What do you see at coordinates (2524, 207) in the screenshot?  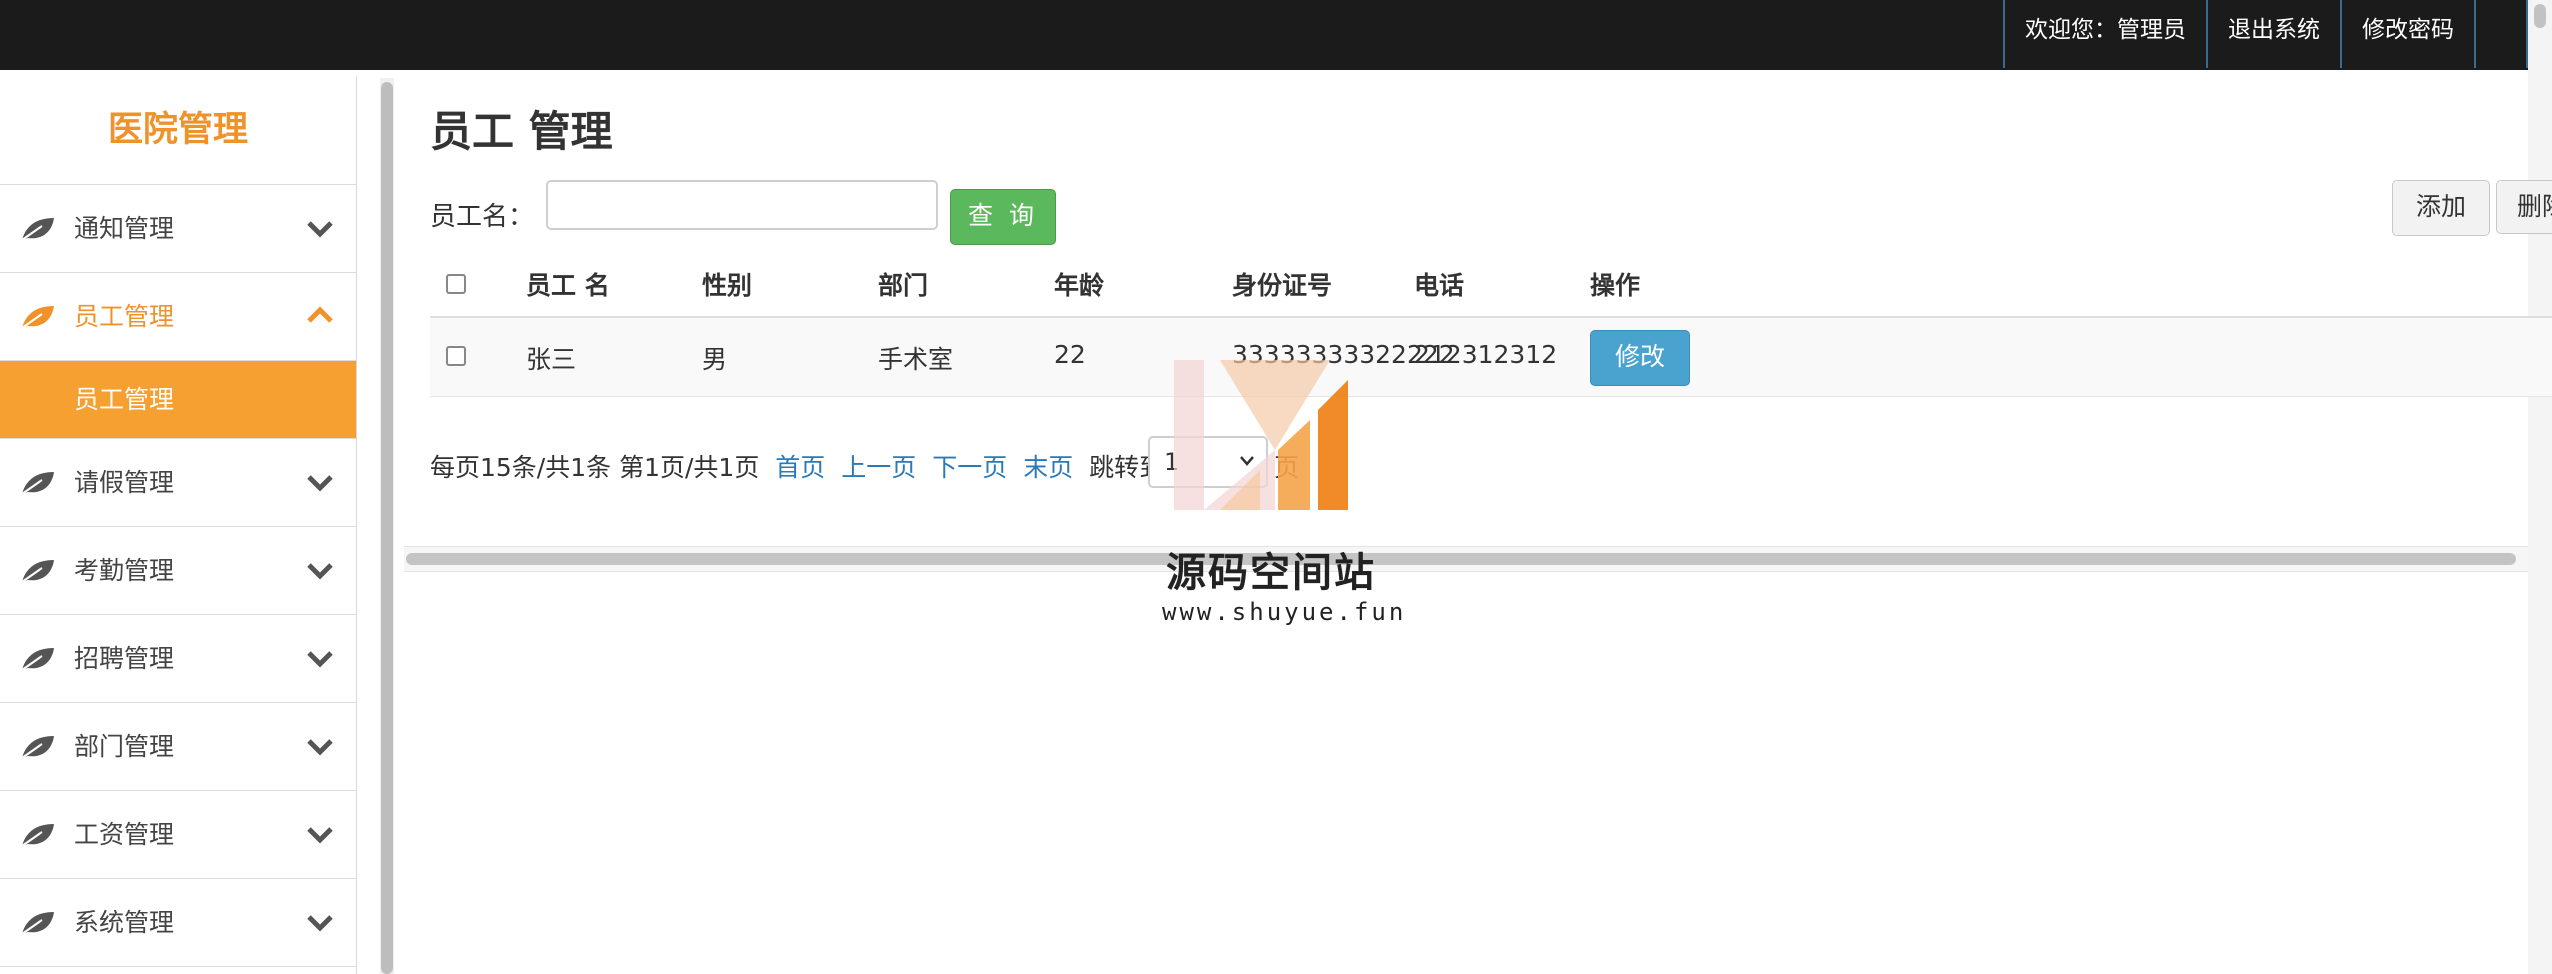 I see `delete-button: 删除` at bounding box center [2524, 207].